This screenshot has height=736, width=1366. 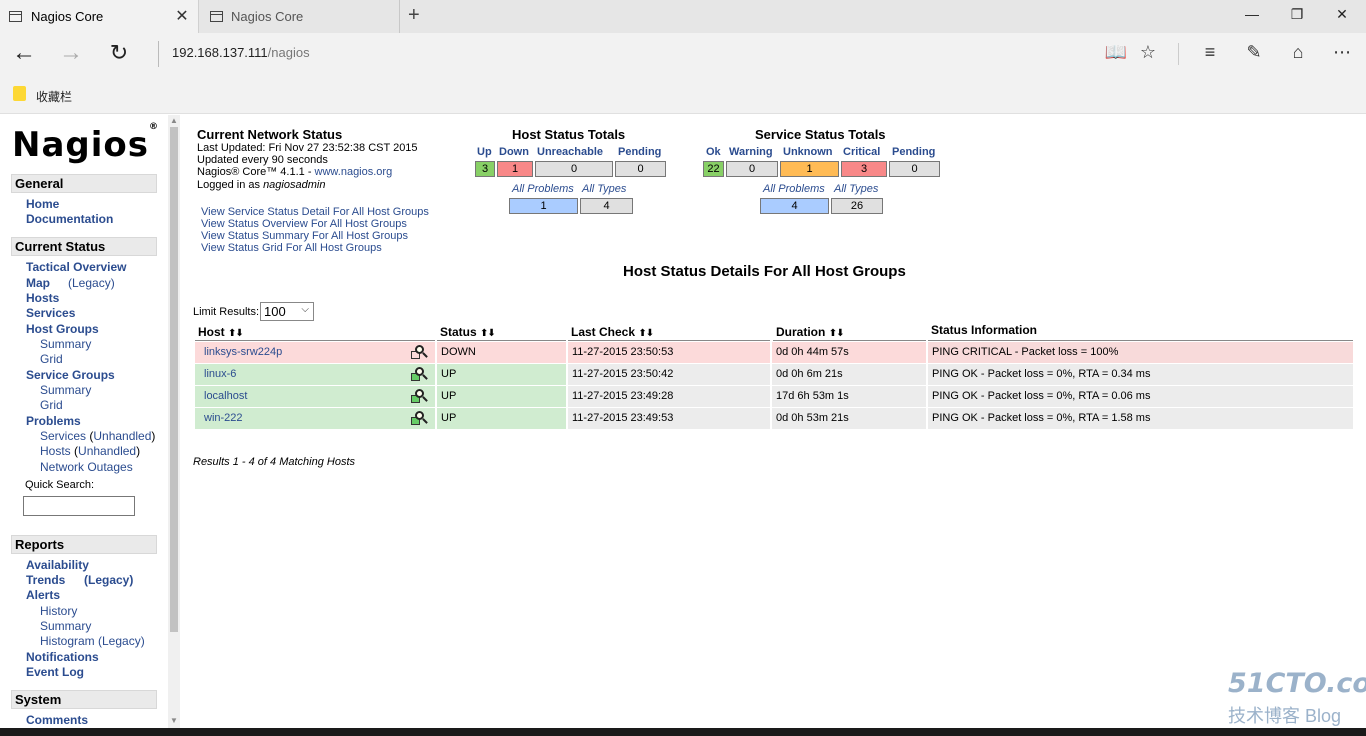 I want to click on nav-network-outages: Network Outages, so click(x=86, y=467).